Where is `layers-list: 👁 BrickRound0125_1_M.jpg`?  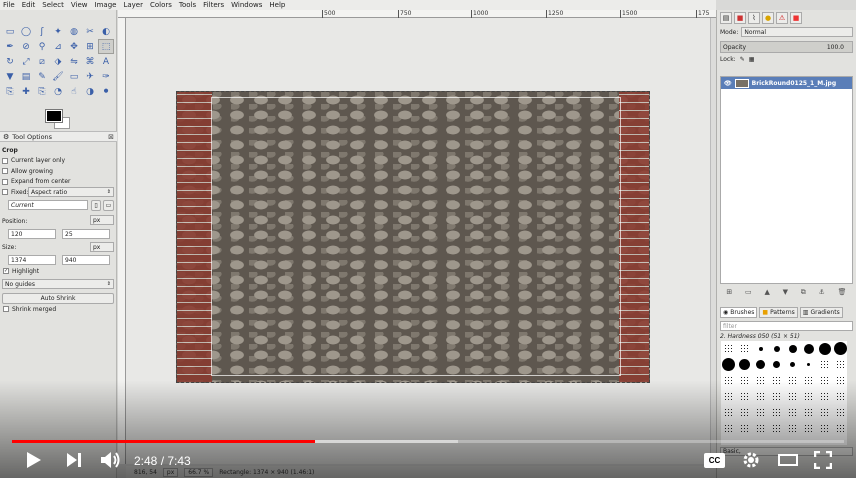
layers-list: 👁 BrickRound0125_1_M.jpg is located at coordinates (786, 180).